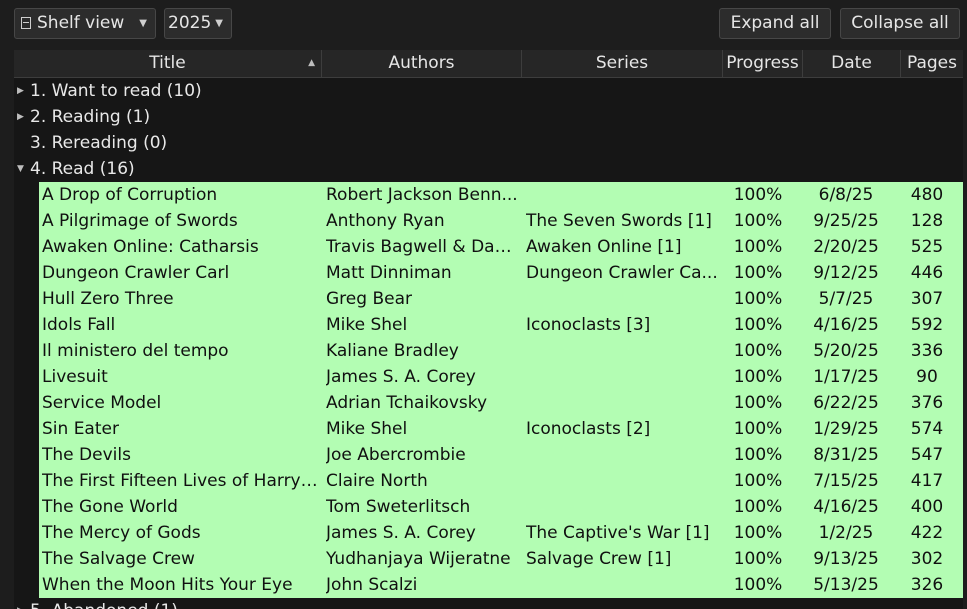 This screenshot has width=967, height=609. Describe the element at coordinates (900, 23) in the screenshot. I see `collapse-all-button: Collapse all` at that location.